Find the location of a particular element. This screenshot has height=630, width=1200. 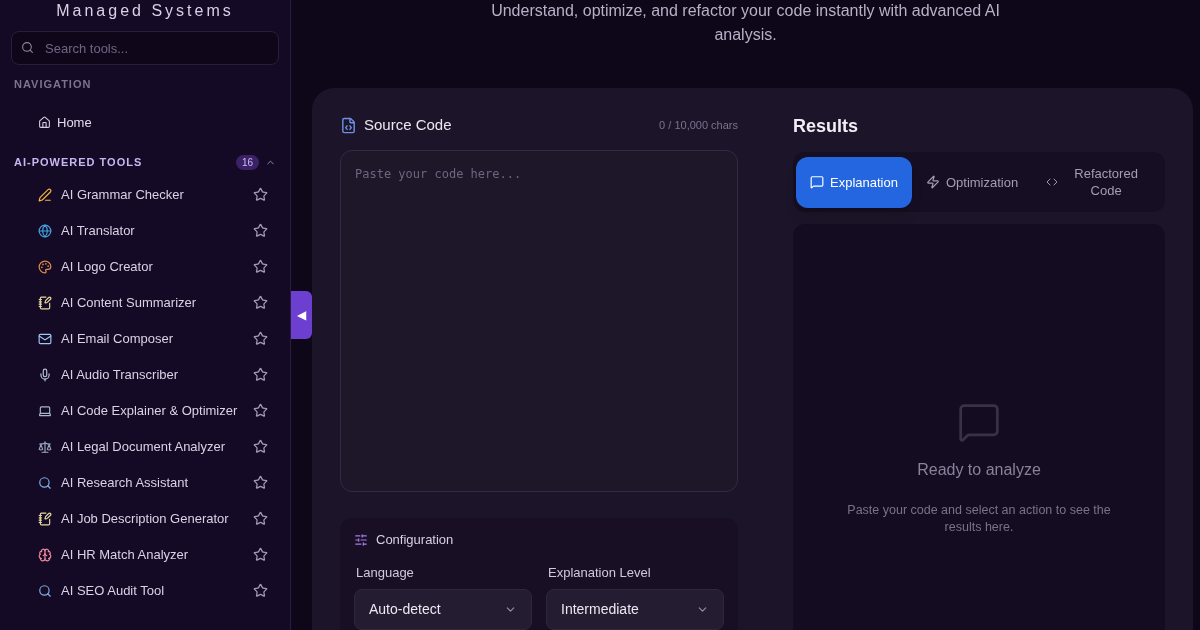

sidebar-item: AI HR Match Analyzer is located at coordinates (145, 554).